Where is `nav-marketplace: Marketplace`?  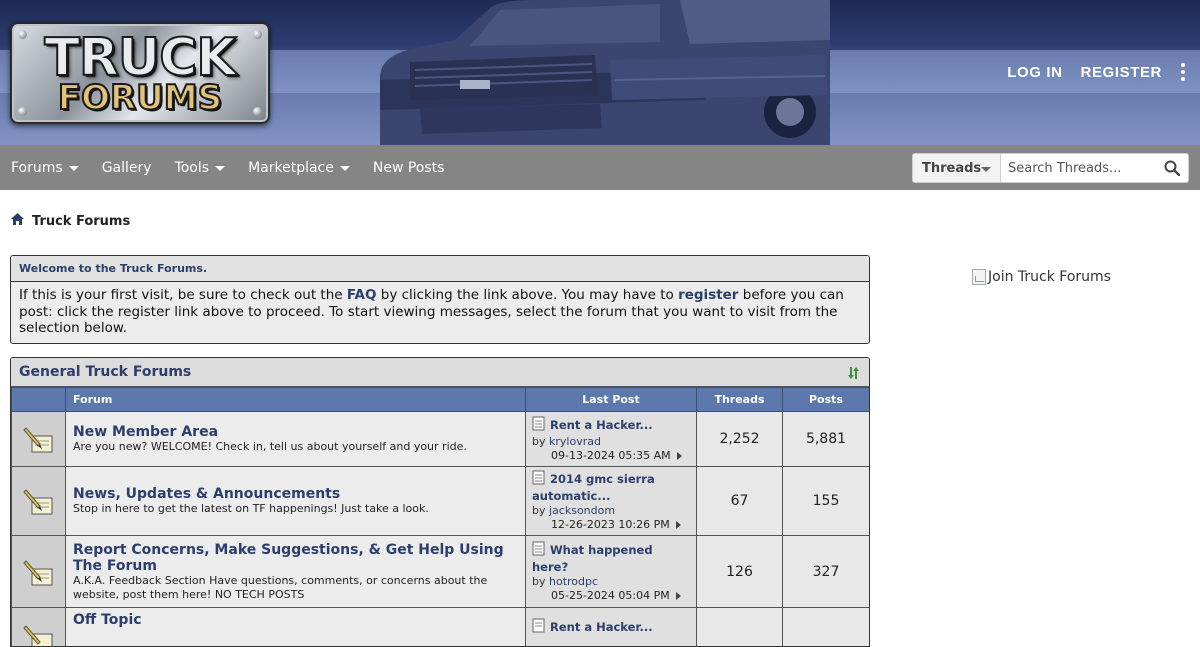 nav-marketplace: Marketplace is located at coordinates (299, 168).